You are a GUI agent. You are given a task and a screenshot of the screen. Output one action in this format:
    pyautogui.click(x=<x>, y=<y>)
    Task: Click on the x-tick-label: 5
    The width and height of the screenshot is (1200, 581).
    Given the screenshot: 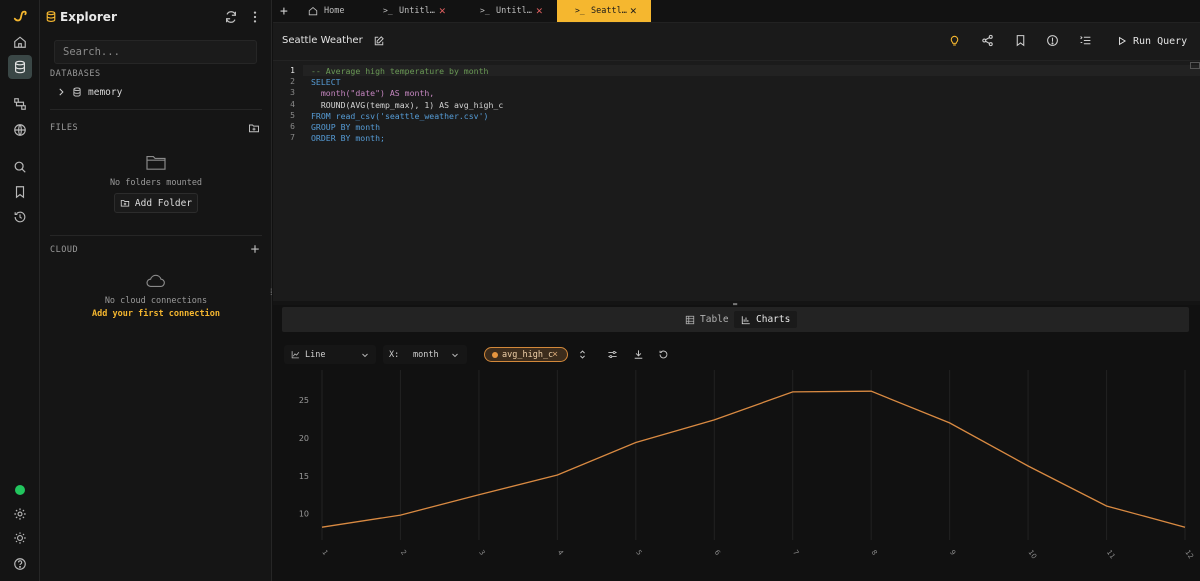 What is the action you would take?
    pyautogui.click(x=638, y=553)
    